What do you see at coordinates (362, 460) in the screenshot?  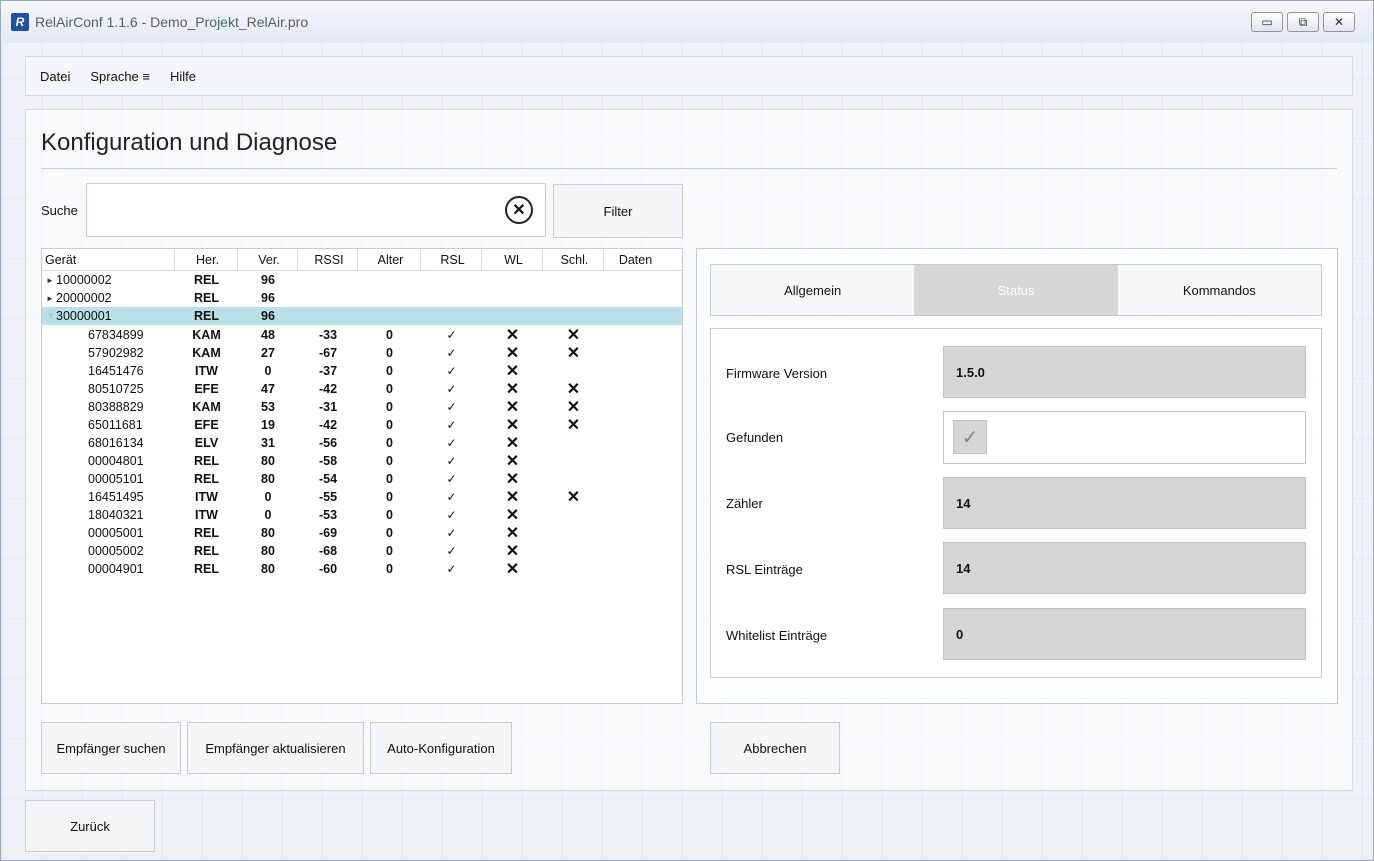 I see `tree-row: 00004801 REL 80 -58 0 ✓ ✕` at bounding box center [362, 460].